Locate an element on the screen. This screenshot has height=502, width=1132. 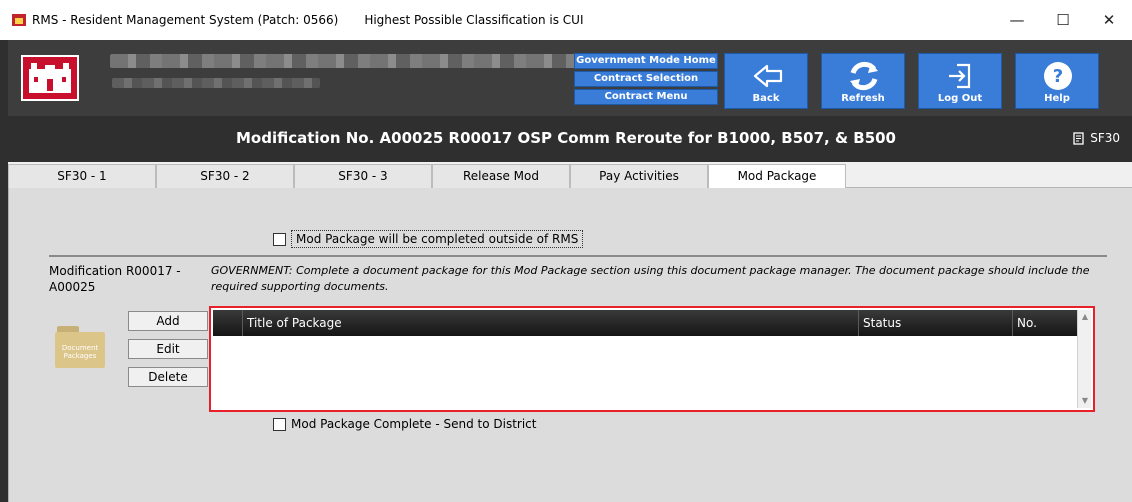
logout-label: Log Out is located at coordinates (960, 98).